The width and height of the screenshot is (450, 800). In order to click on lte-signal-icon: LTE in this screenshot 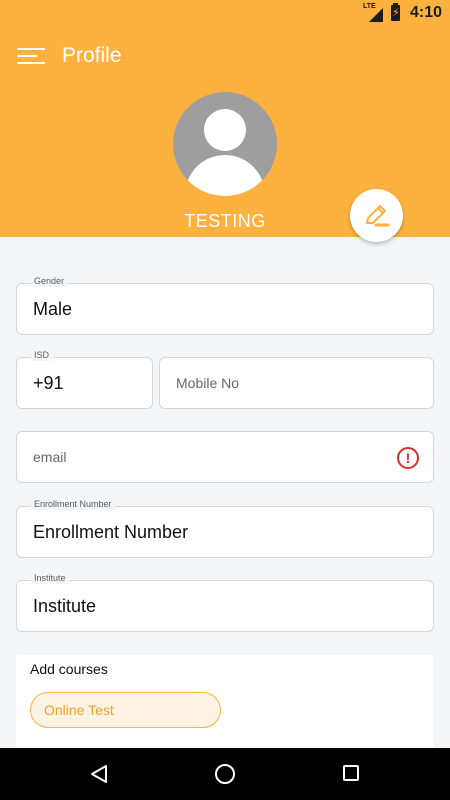, I will do `click(373, 12)`.